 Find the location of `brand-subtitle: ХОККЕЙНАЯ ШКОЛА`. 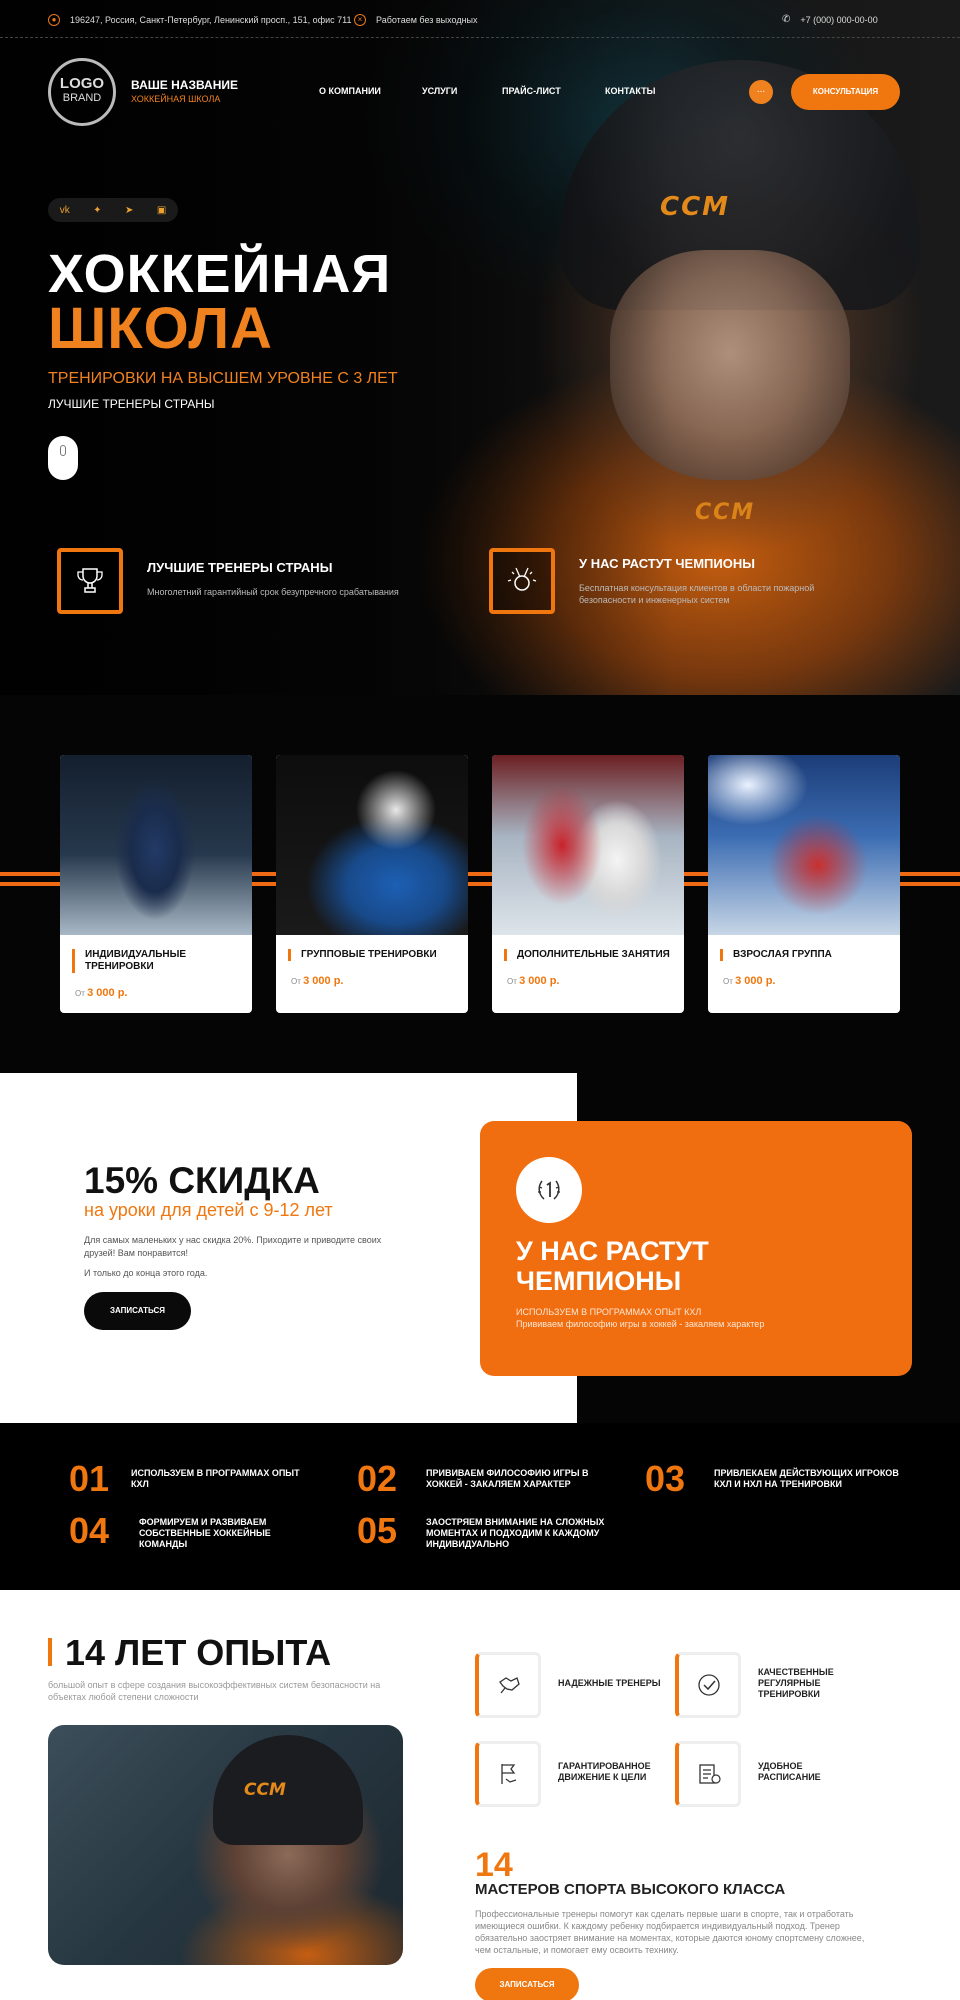

brand-subtitle: ХОККЕЙНАЯ ШКОЛА is located at coordinates (176, 99).